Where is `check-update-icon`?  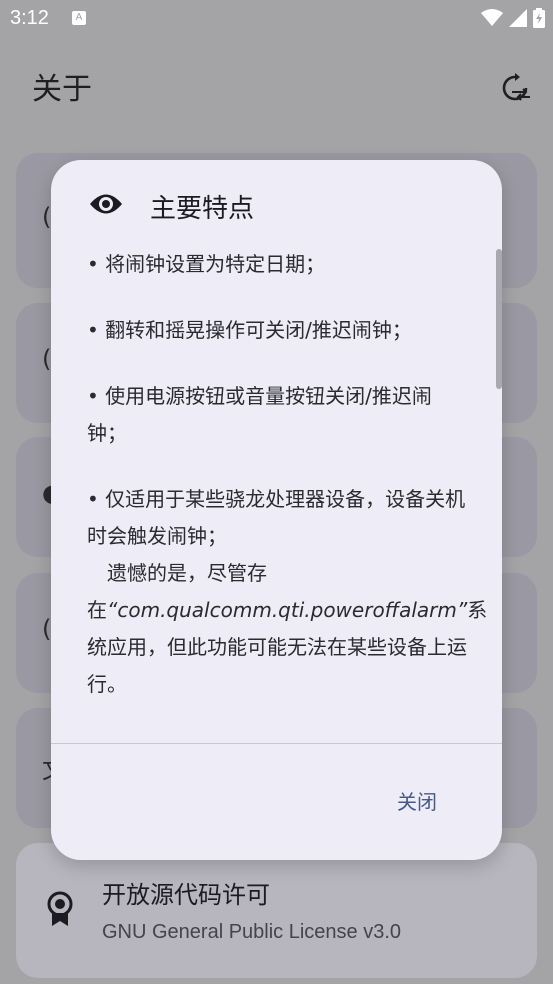 check-update-icon is located at coordinates (515, 88).